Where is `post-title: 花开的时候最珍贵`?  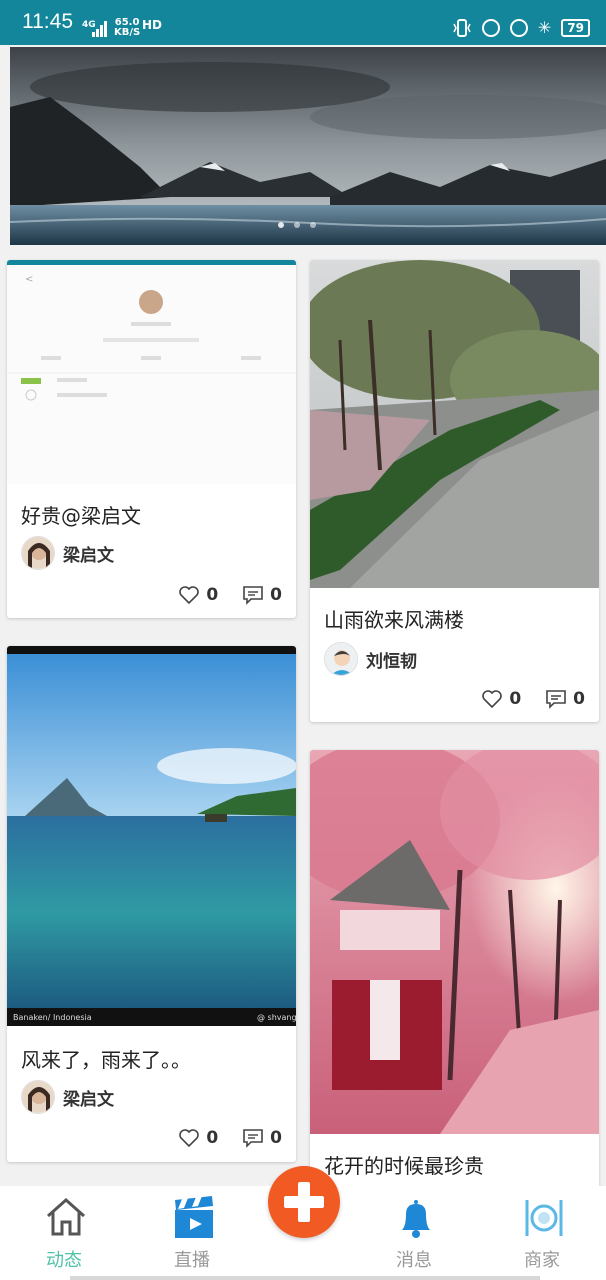 post-title: 花开的时候最珍贵 is located at coordinates (404, 1166).